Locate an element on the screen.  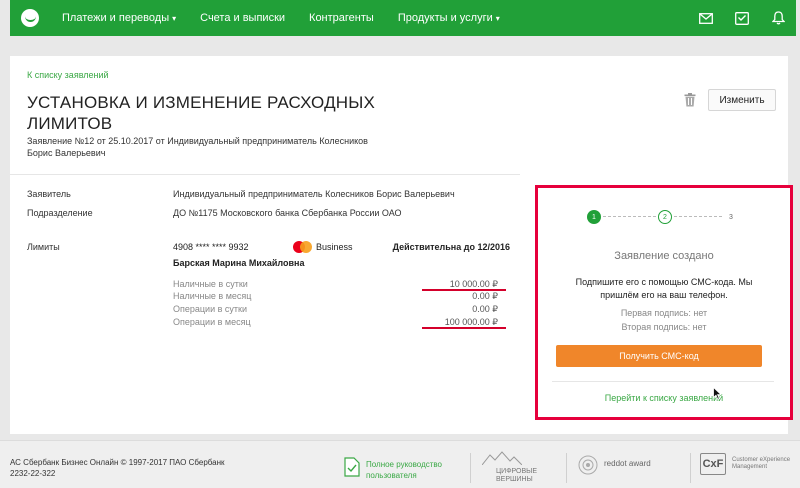
nav-payments: Платежи и переводы ▾ is located at coordinates (119, 18).